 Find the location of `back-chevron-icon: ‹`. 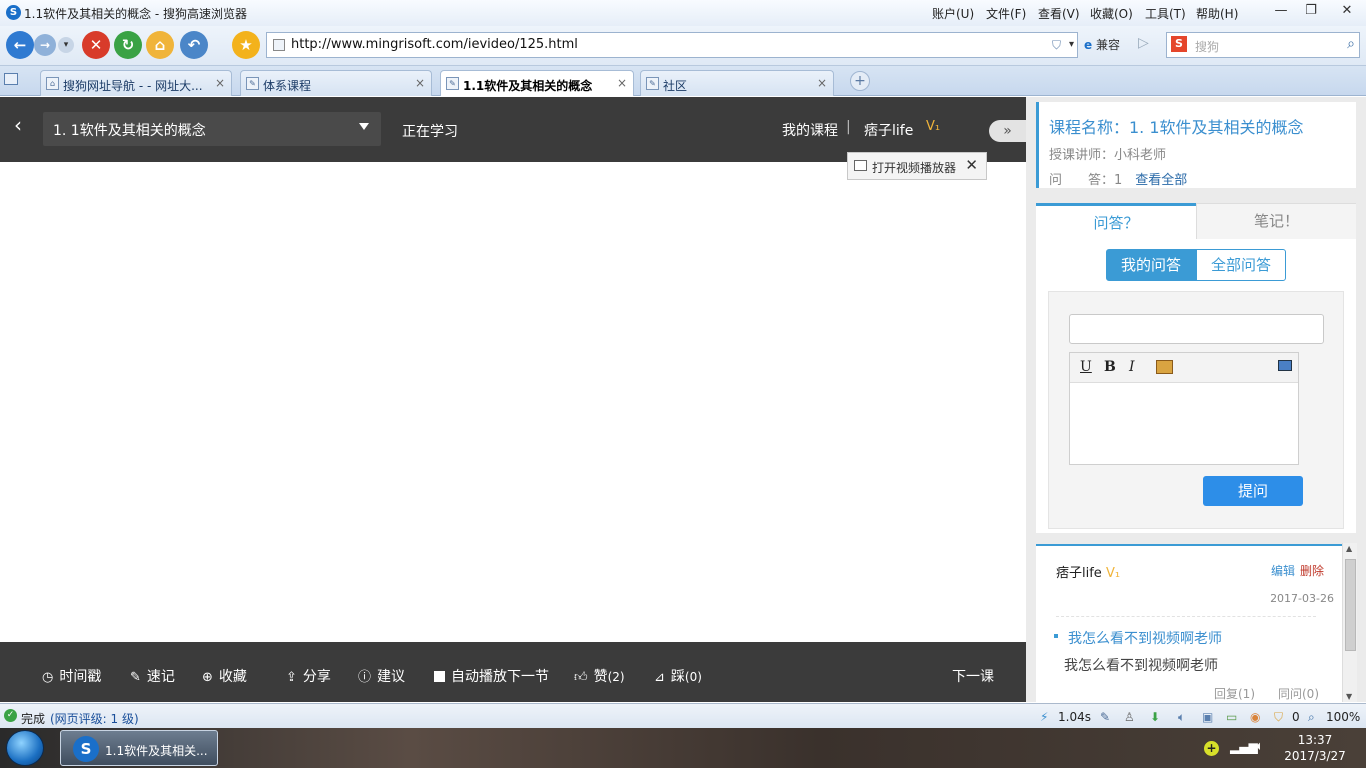

back-chevron-icon: ‹ is located at coordinates (18, 125).